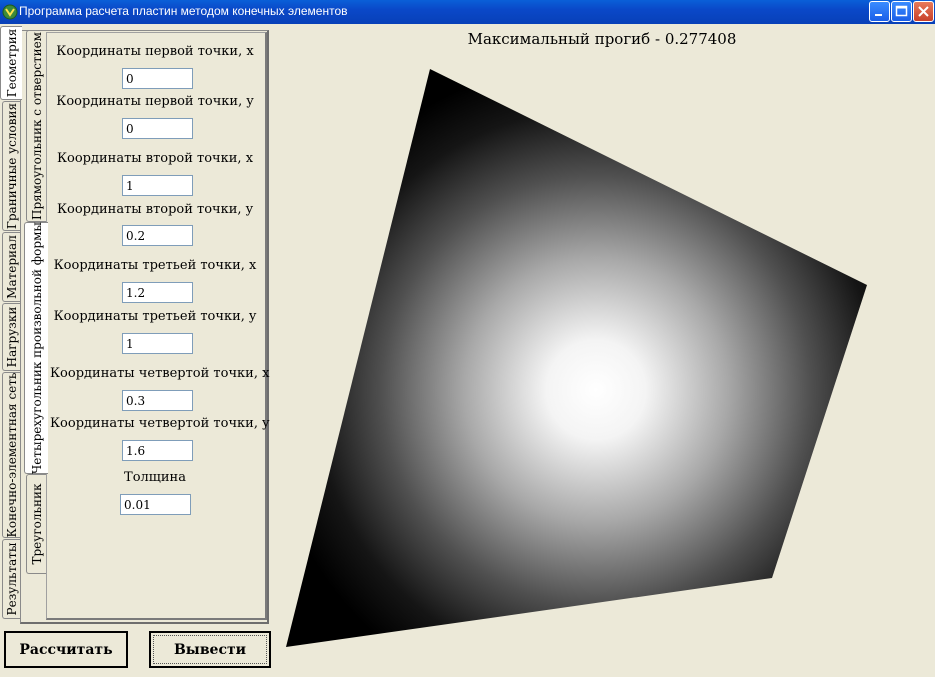  Describe the element at coordinates (155, 477) in the screenshot. I see `thickness-label: Толщина` at that location.